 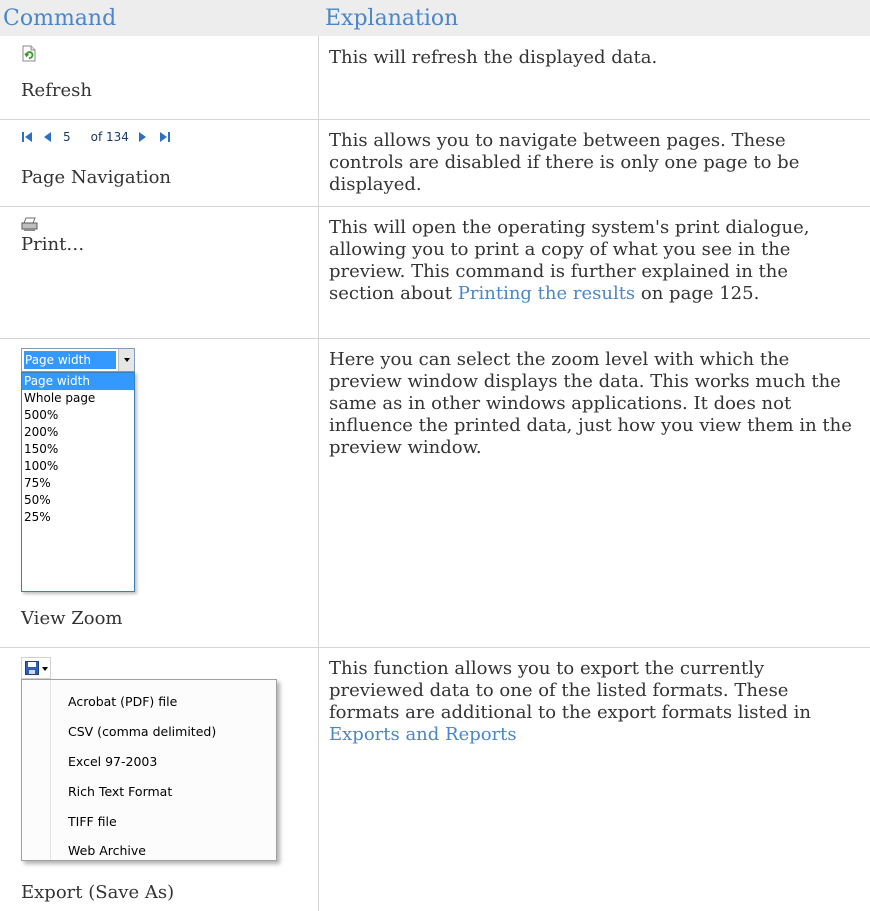 I want to click on export-option-csv: CSV (comma delimited), so click(x=142, y=732).